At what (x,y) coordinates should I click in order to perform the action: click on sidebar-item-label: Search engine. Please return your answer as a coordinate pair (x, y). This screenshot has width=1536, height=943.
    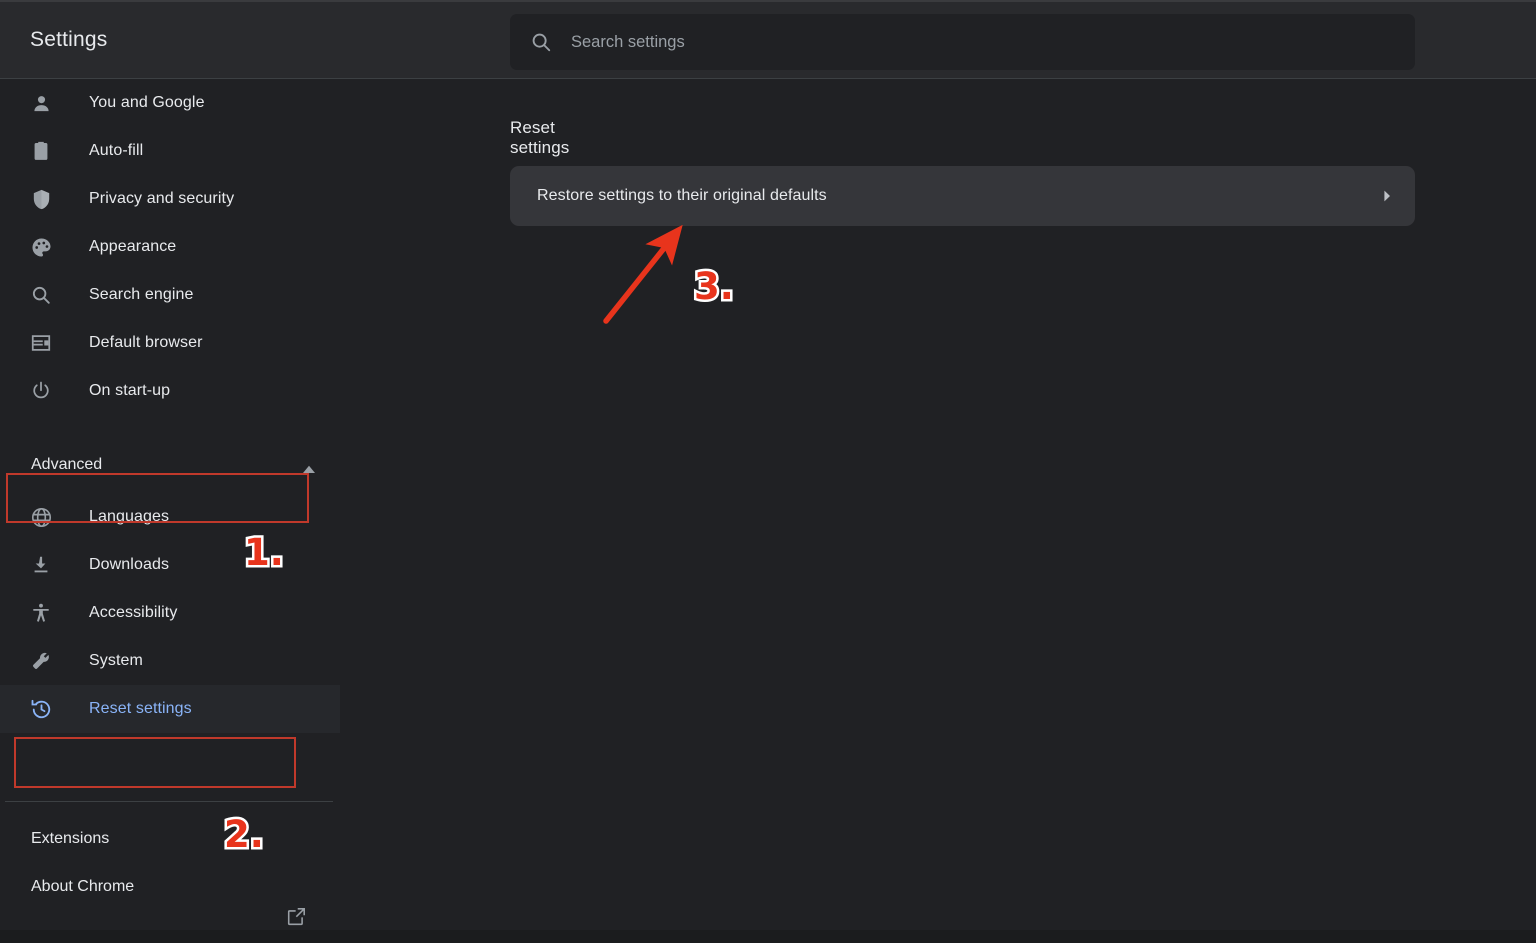
    Looking at the image, I should click on (141, 294).